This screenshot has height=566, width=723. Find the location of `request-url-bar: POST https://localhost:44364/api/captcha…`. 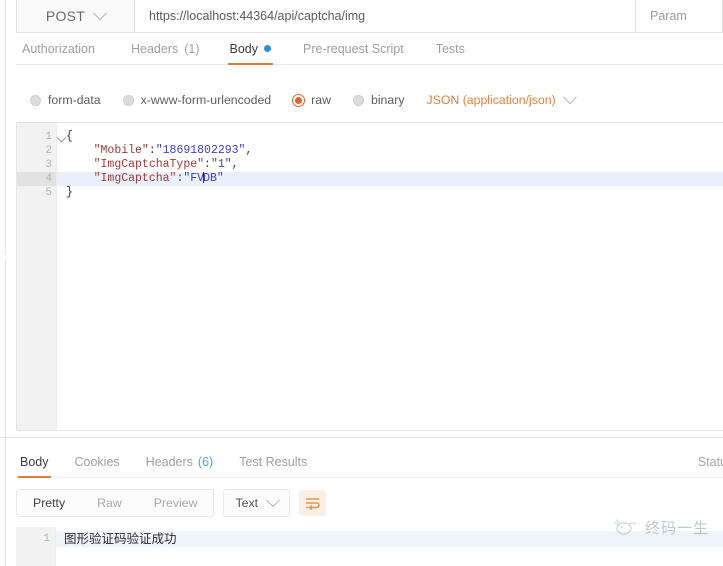

request-url-bar: POST https://localhost:44364/api/captcha… is located at coordinates (369, 16).